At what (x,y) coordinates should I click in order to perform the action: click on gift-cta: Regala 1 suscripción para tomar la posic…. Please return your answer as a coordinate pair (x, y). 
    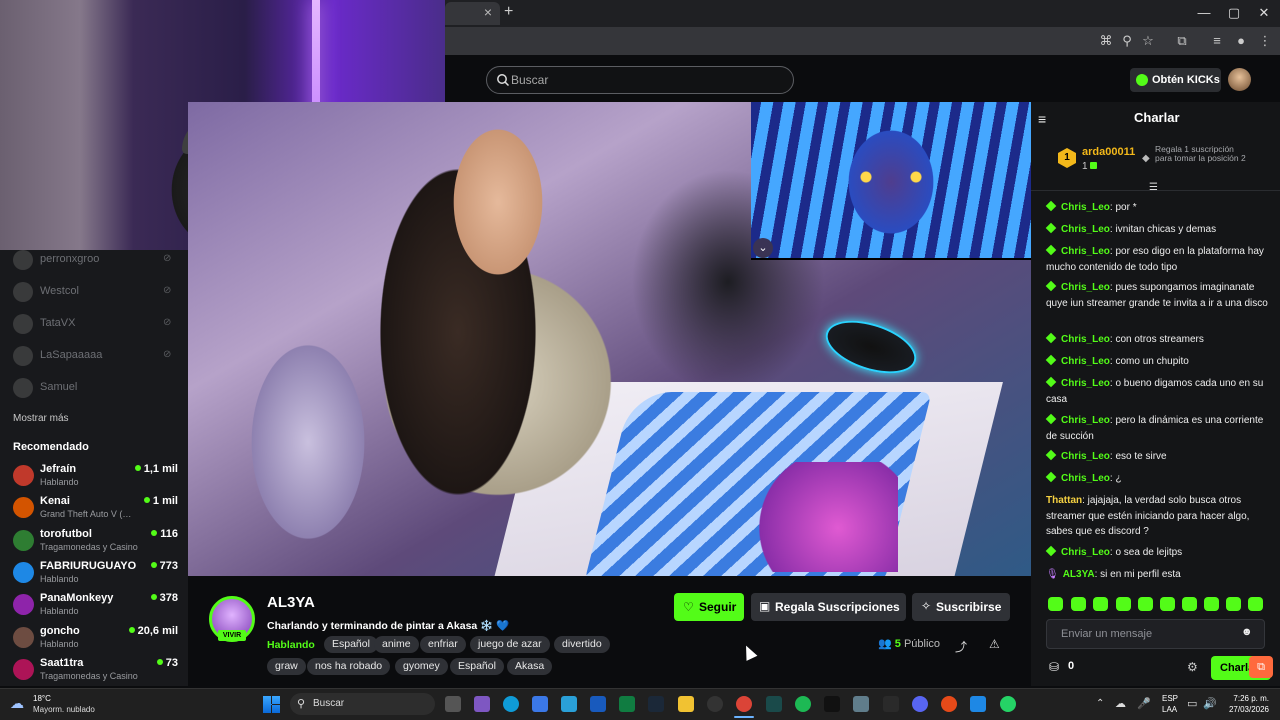
    Looking at the image, I should click on (1202, 154).